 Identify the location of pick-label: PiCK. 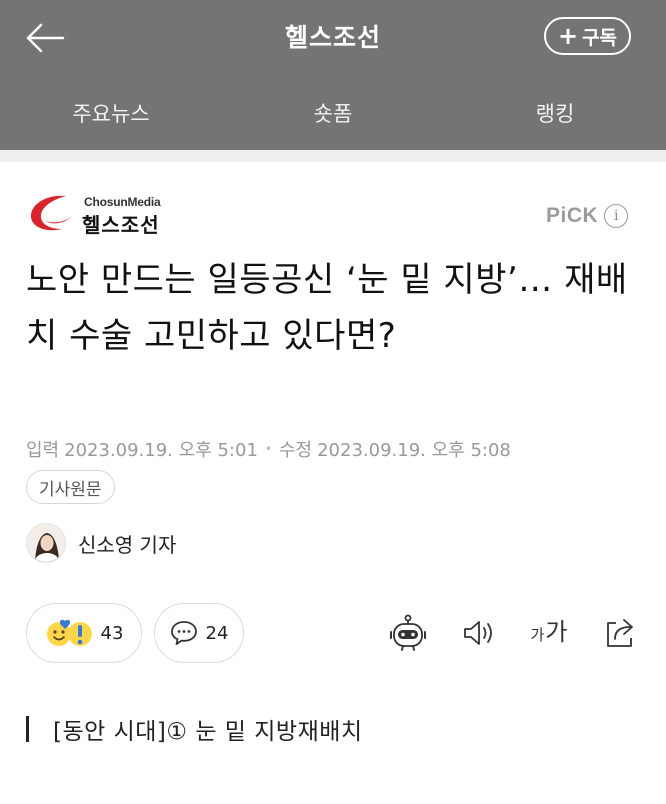
(572, 215).